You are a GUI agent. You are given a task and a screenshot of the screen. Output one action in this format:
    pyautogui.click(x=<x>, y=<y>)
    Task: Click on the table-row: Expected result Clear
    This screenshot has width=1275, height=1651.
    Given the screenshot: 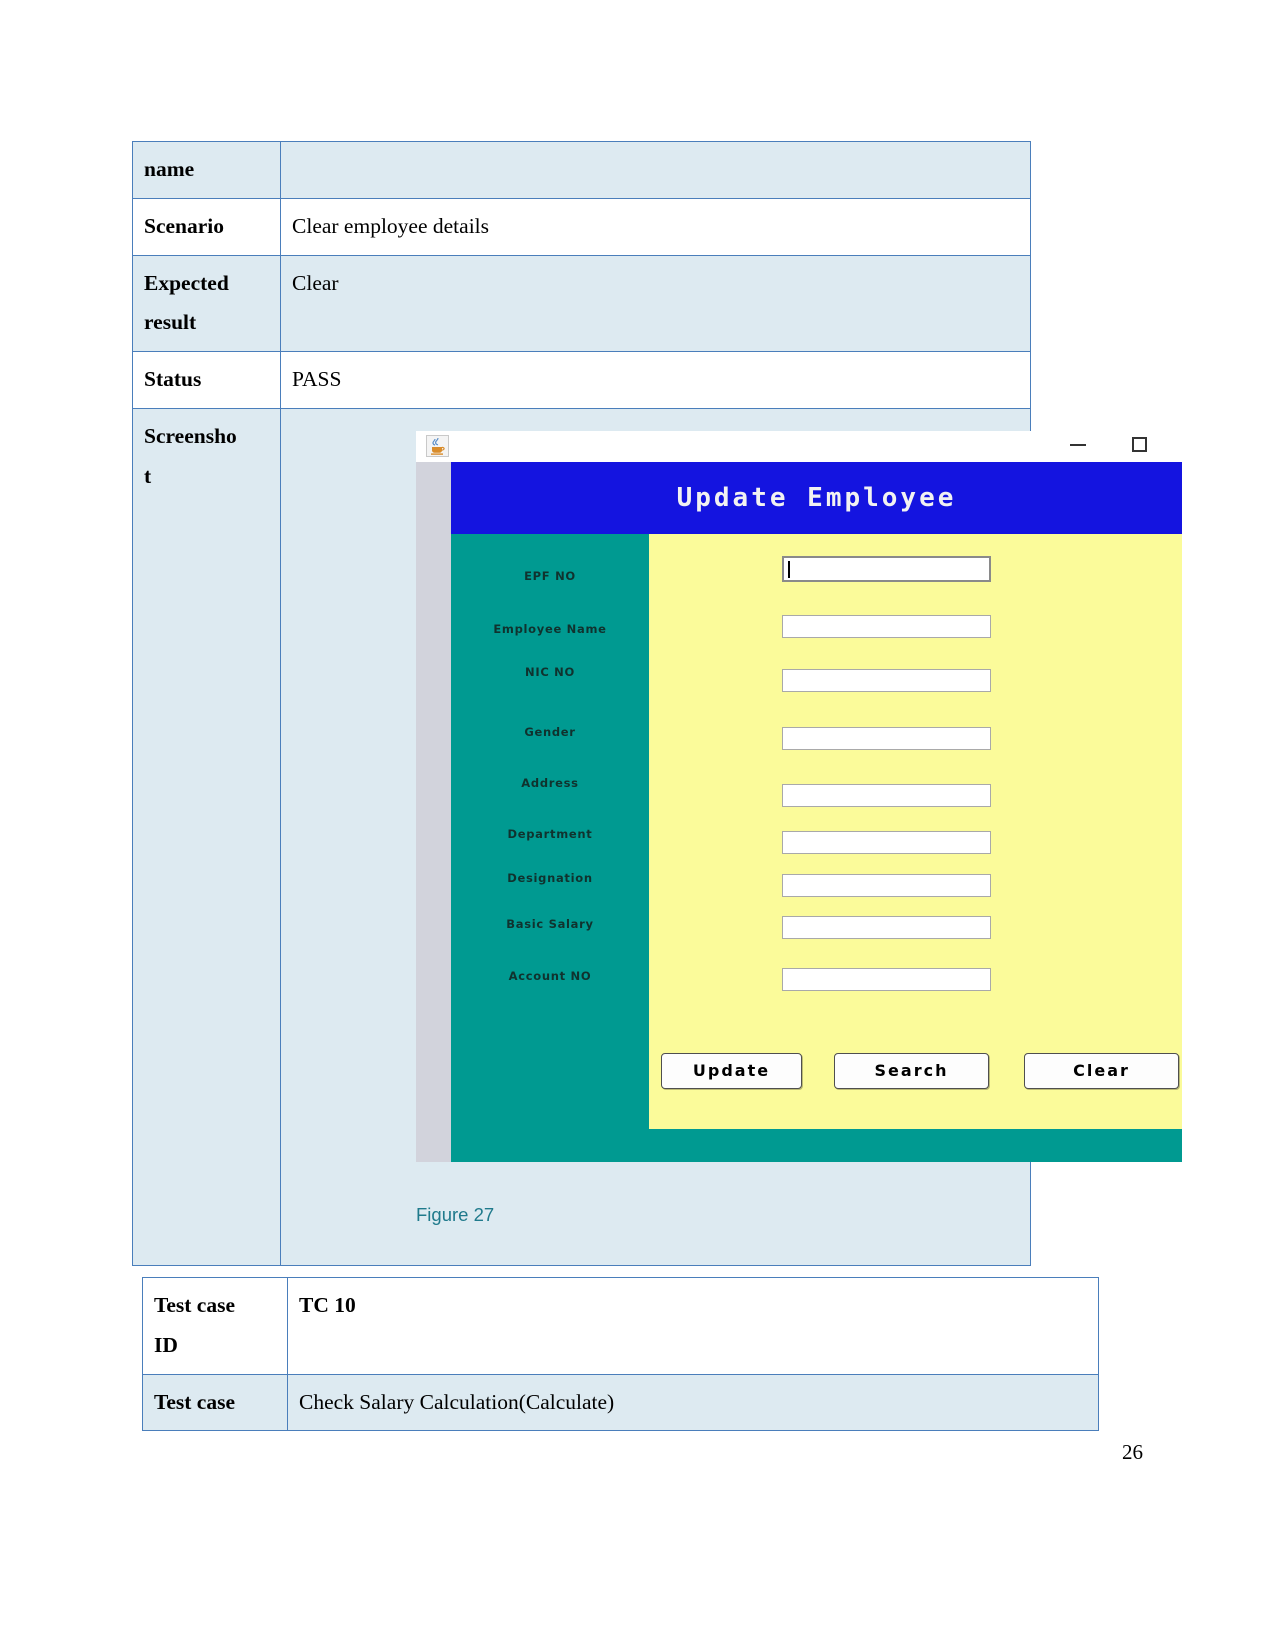 What is the action you would take?
    pyautogui.click(x=581, y=303)
    